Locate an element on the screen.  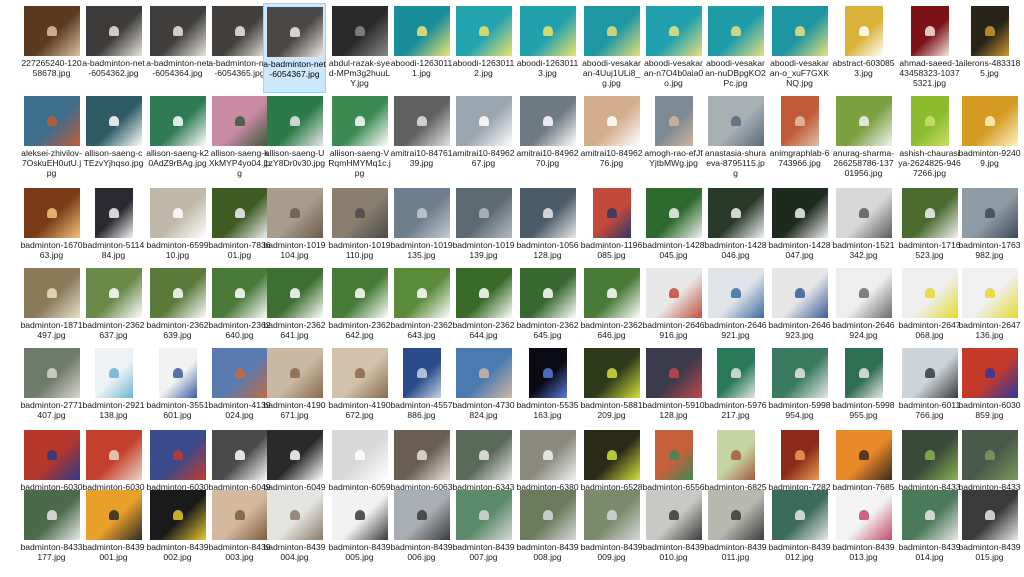
file-item: a-badminton-net-6054365.jpg is located at coordinates (239, 48).